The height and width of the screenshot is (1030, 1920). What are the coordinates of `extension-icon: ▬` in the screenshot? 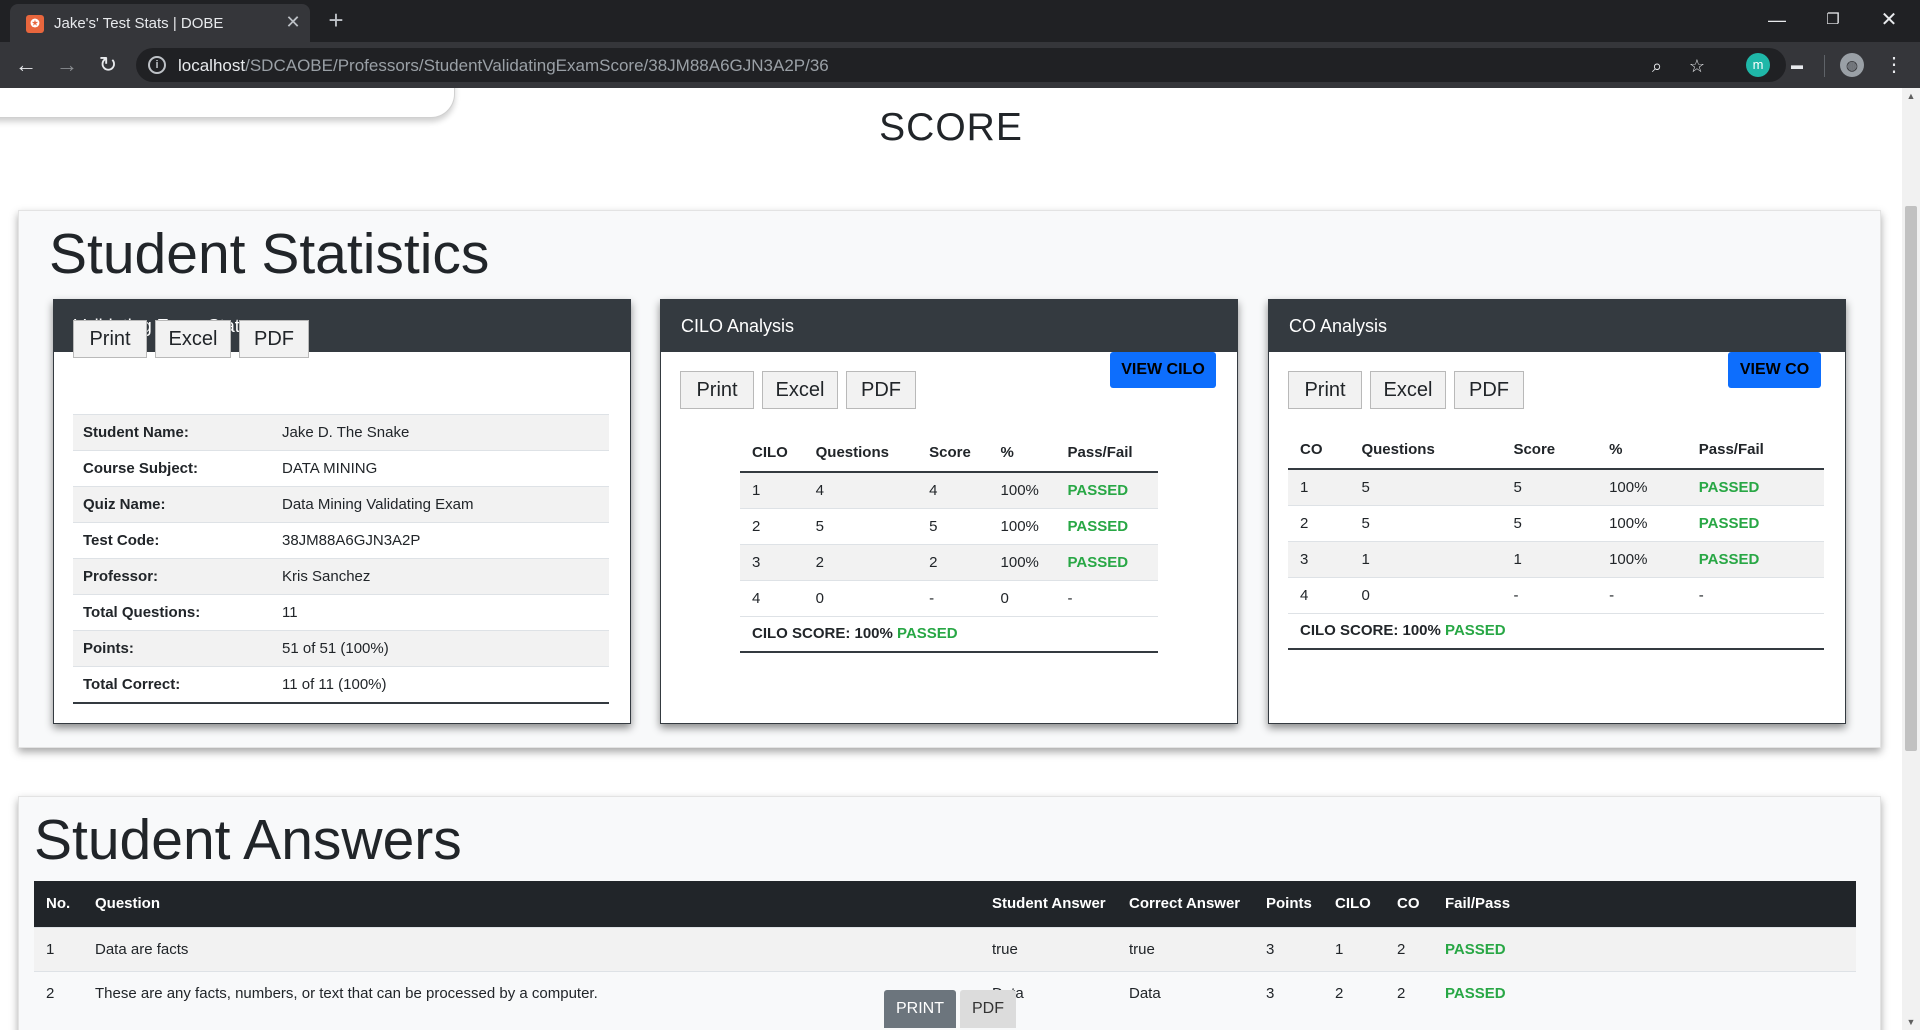 It's located at (1797, 65).